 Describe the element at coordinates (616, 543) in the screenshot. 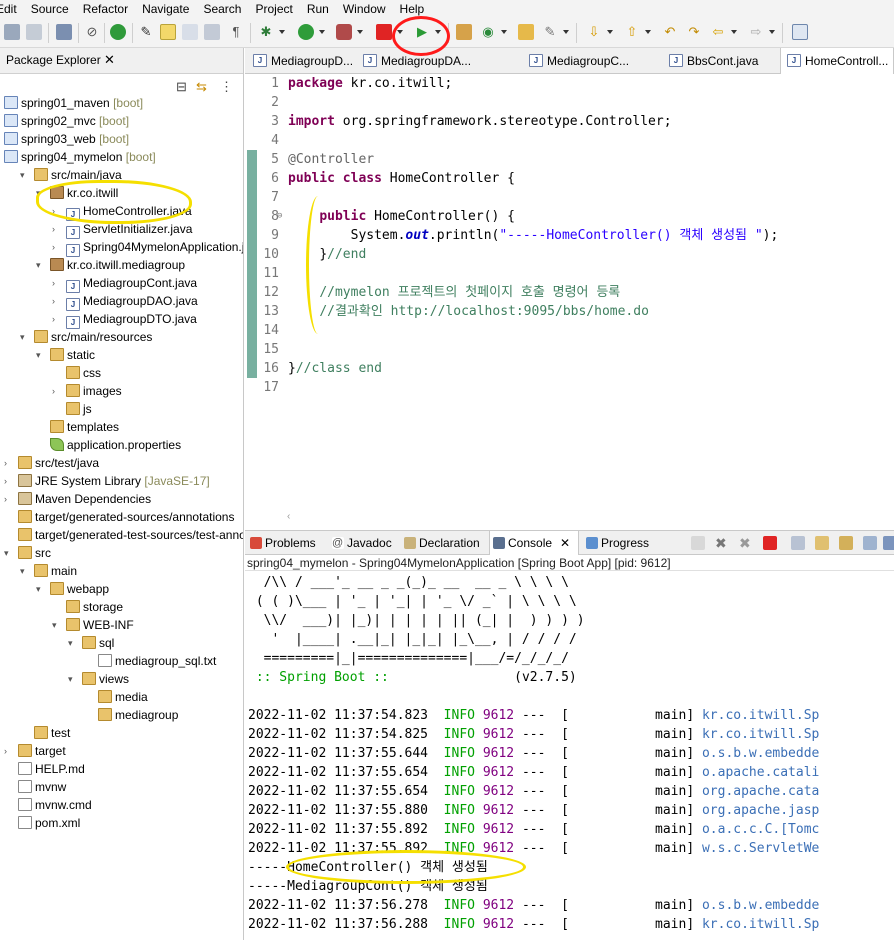

I see `tab-progress: Progress` at that location.